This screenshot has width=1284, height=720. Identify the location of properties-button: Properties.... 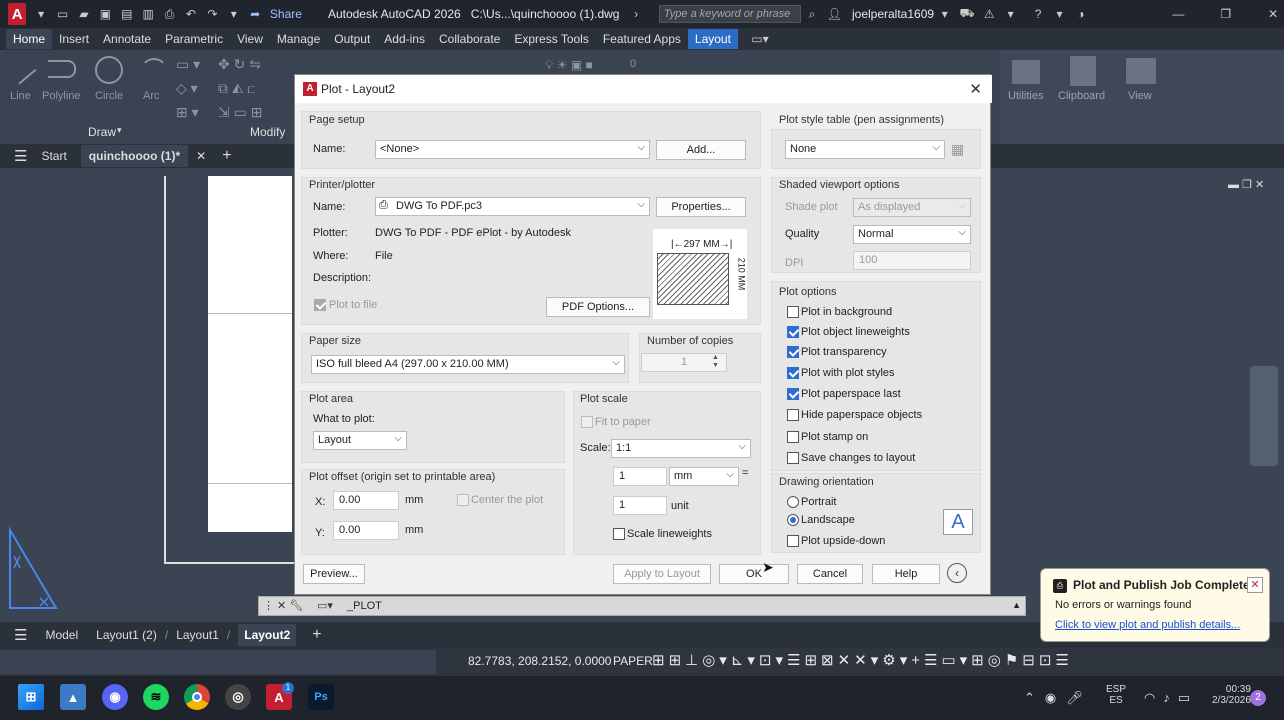
(701, 207).